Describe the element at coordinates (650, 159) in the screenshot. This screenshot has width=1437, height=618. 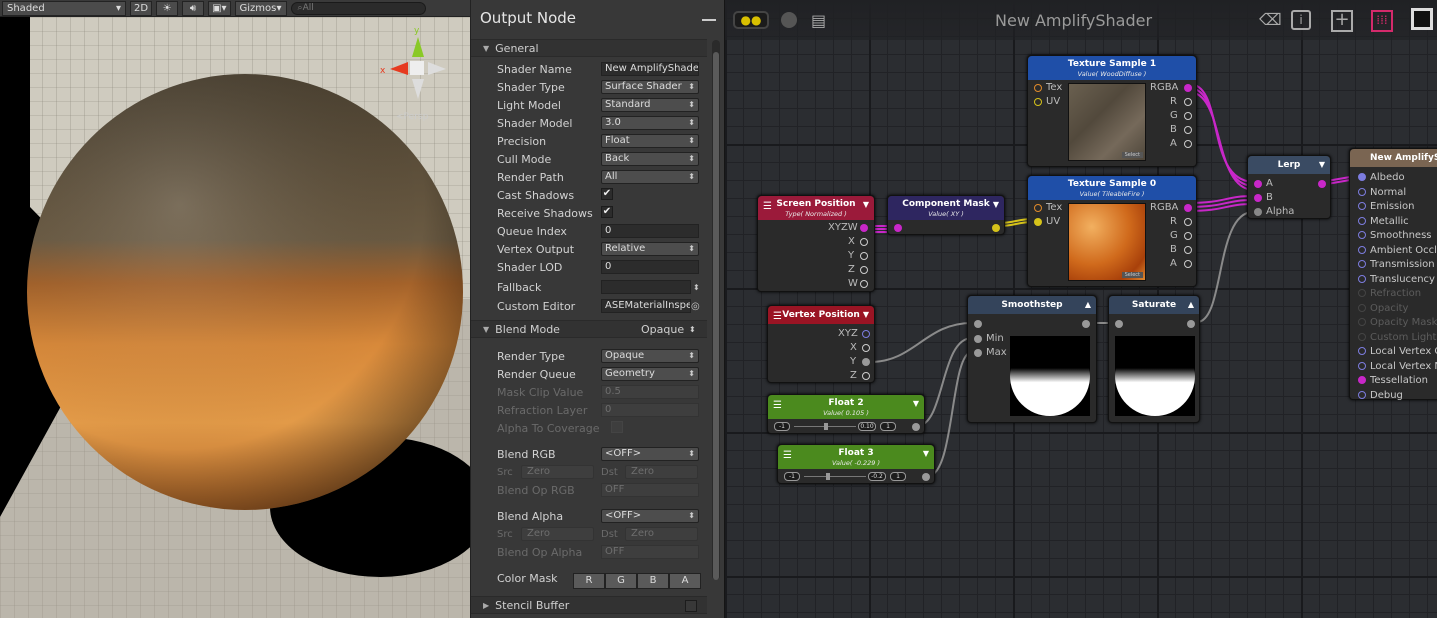
I see `cull-mode-dropdown: Back` at that location.